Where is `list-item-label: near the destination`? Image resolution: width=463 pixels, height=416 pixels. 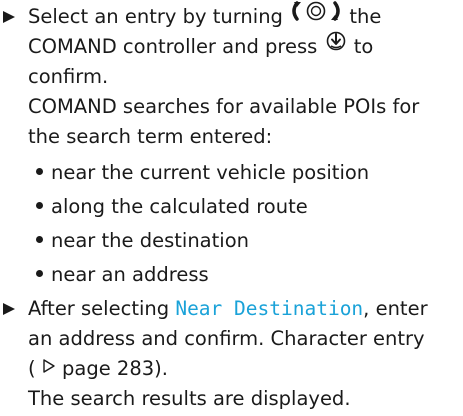
list-item-label: near the destination is located at coordinates (150, 240).